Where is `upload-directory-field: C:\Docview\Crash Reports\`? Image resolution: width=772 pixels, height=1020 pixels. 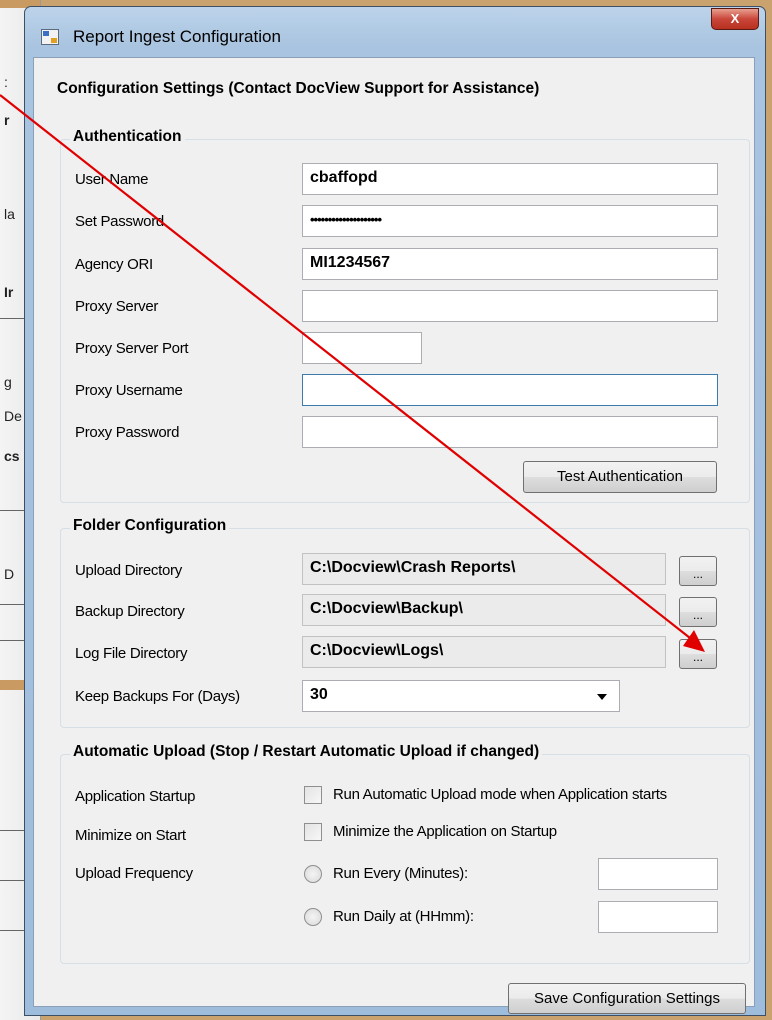 upload-directory-field: C:\Docview\Crash Reports\ is located at coordinates (484, 569).